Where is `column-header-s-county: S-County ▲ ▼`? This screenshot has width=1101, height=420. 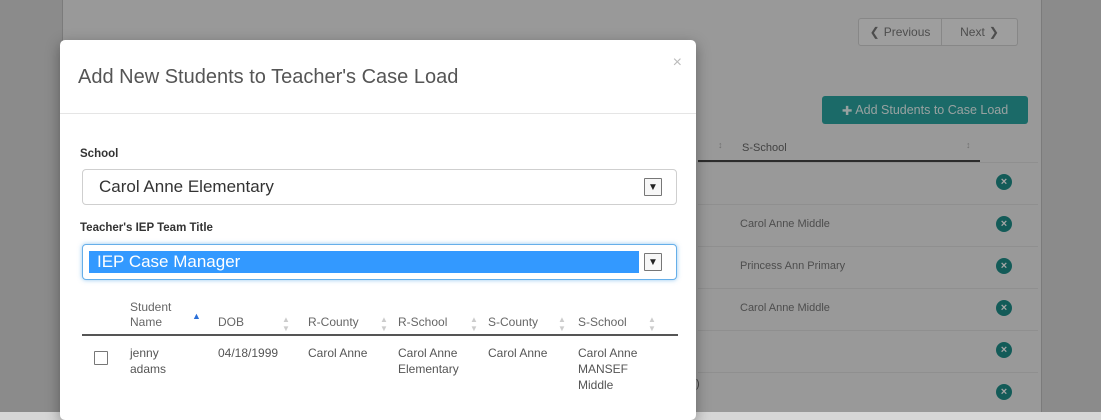
column-header-s-county: S-County ▲ ▼ is located at coordinates (527, 324).